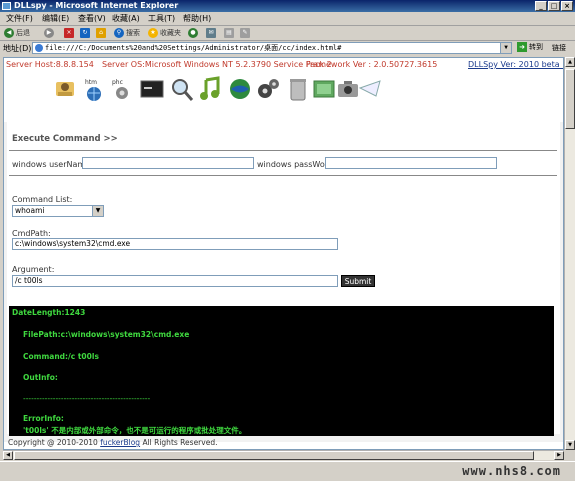 The image size is (575, 481). I want to click on window-controls: _ □ ×, so click(554, 6).